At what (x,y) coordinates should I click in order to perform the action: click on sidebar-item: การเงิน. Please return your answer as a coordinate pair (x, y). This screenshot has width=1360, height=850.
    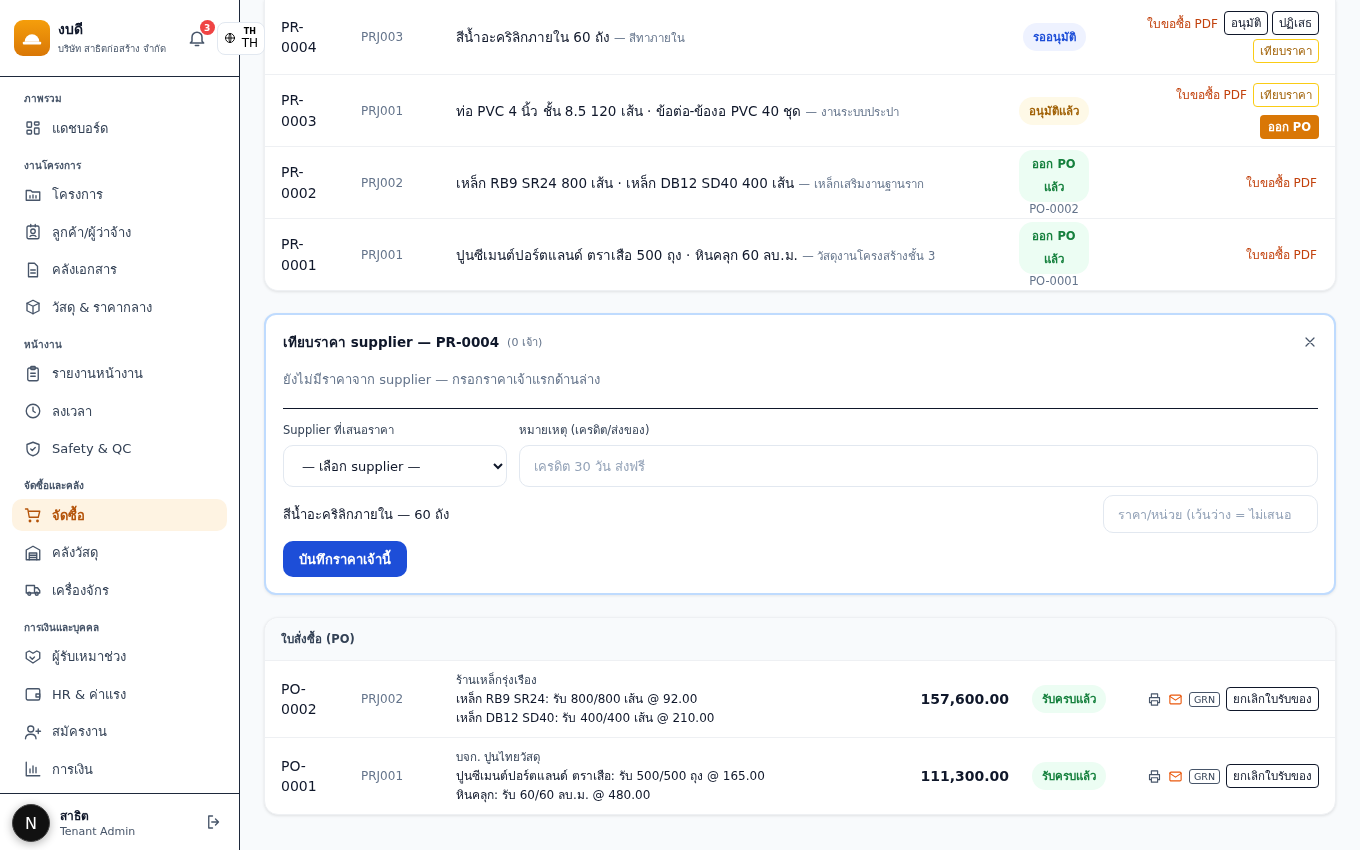
    Looking at the image, I should click on (119, 769).